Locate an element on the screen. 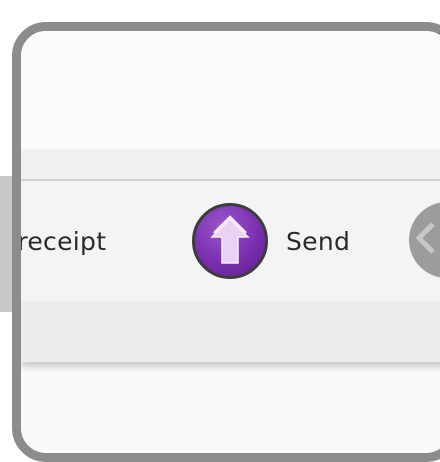 The width and height of the screenshot is (440, 462). receipt-action: t receipt is located at coordinates (62, 241).